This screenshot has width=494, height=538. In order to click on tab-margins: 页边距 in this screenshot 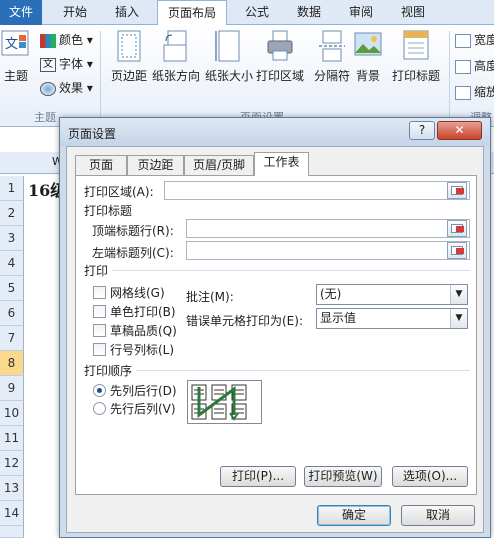, I will do `click(155, 165)`.